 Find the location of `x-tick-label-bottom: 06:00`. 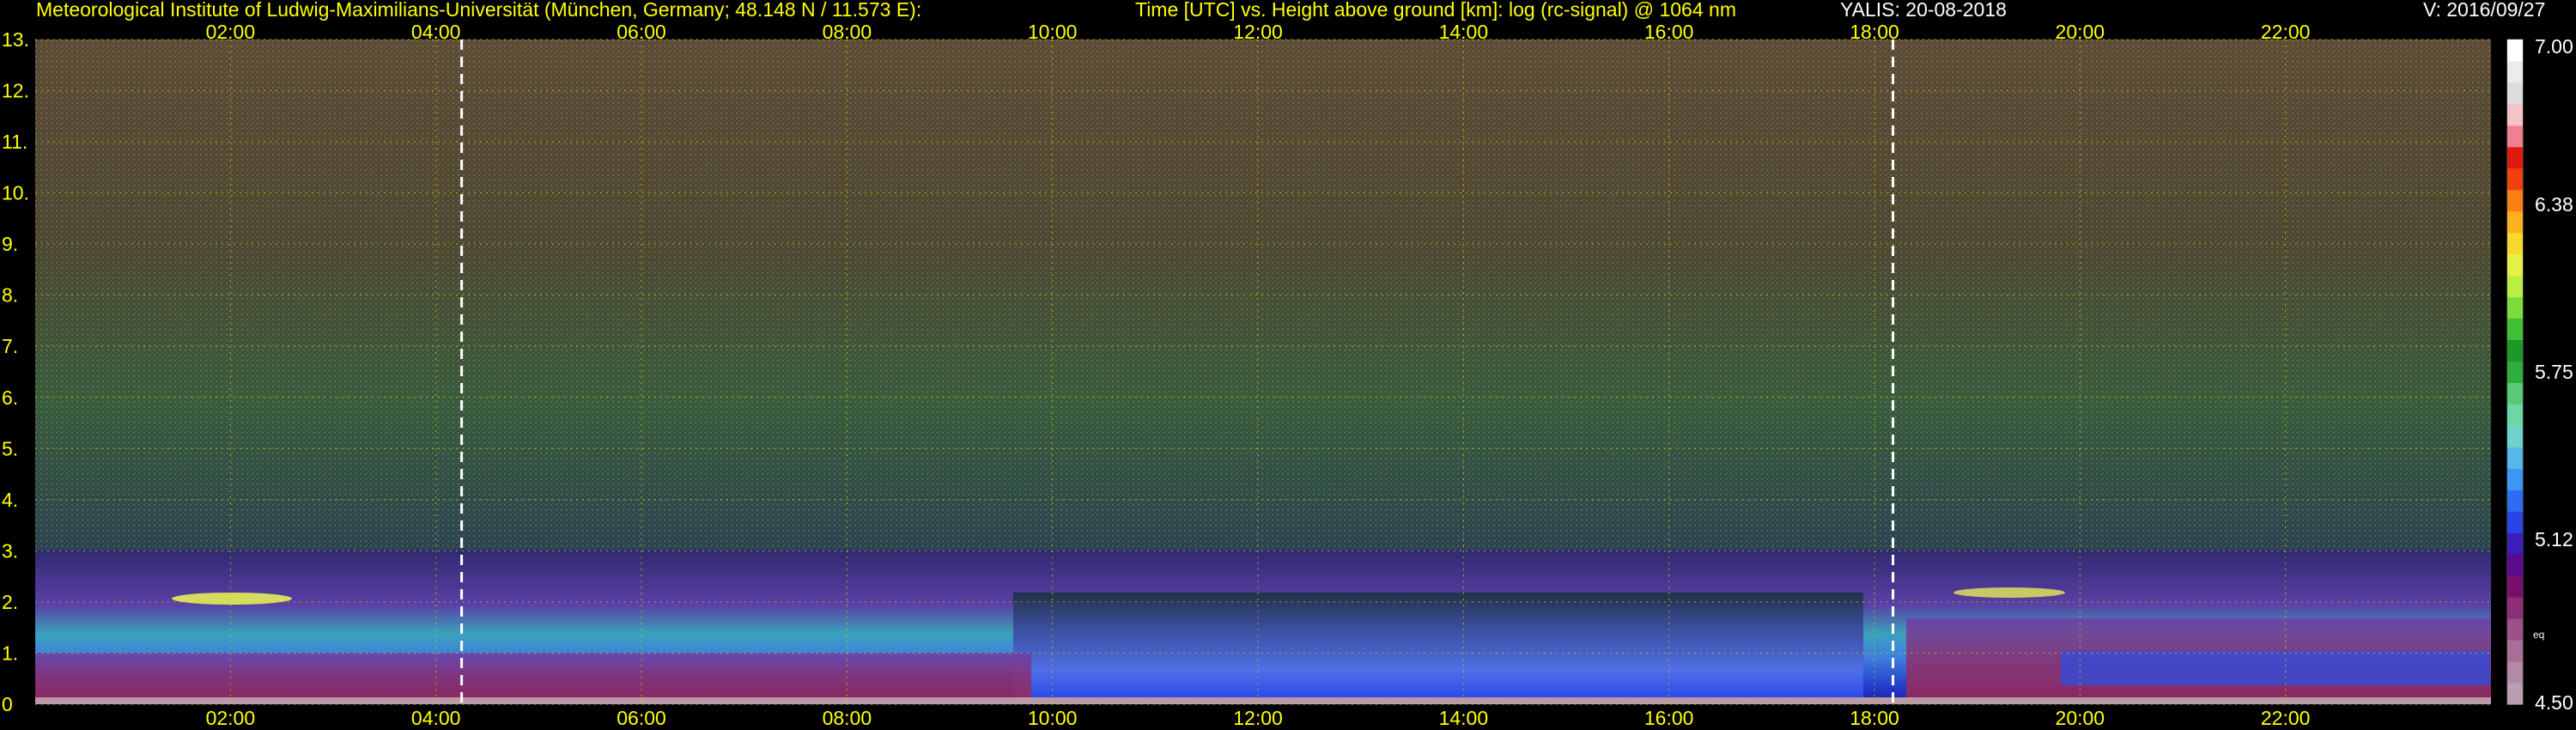

x-tick-label-bottom: 06:00 is located at coordinates (641, 718).